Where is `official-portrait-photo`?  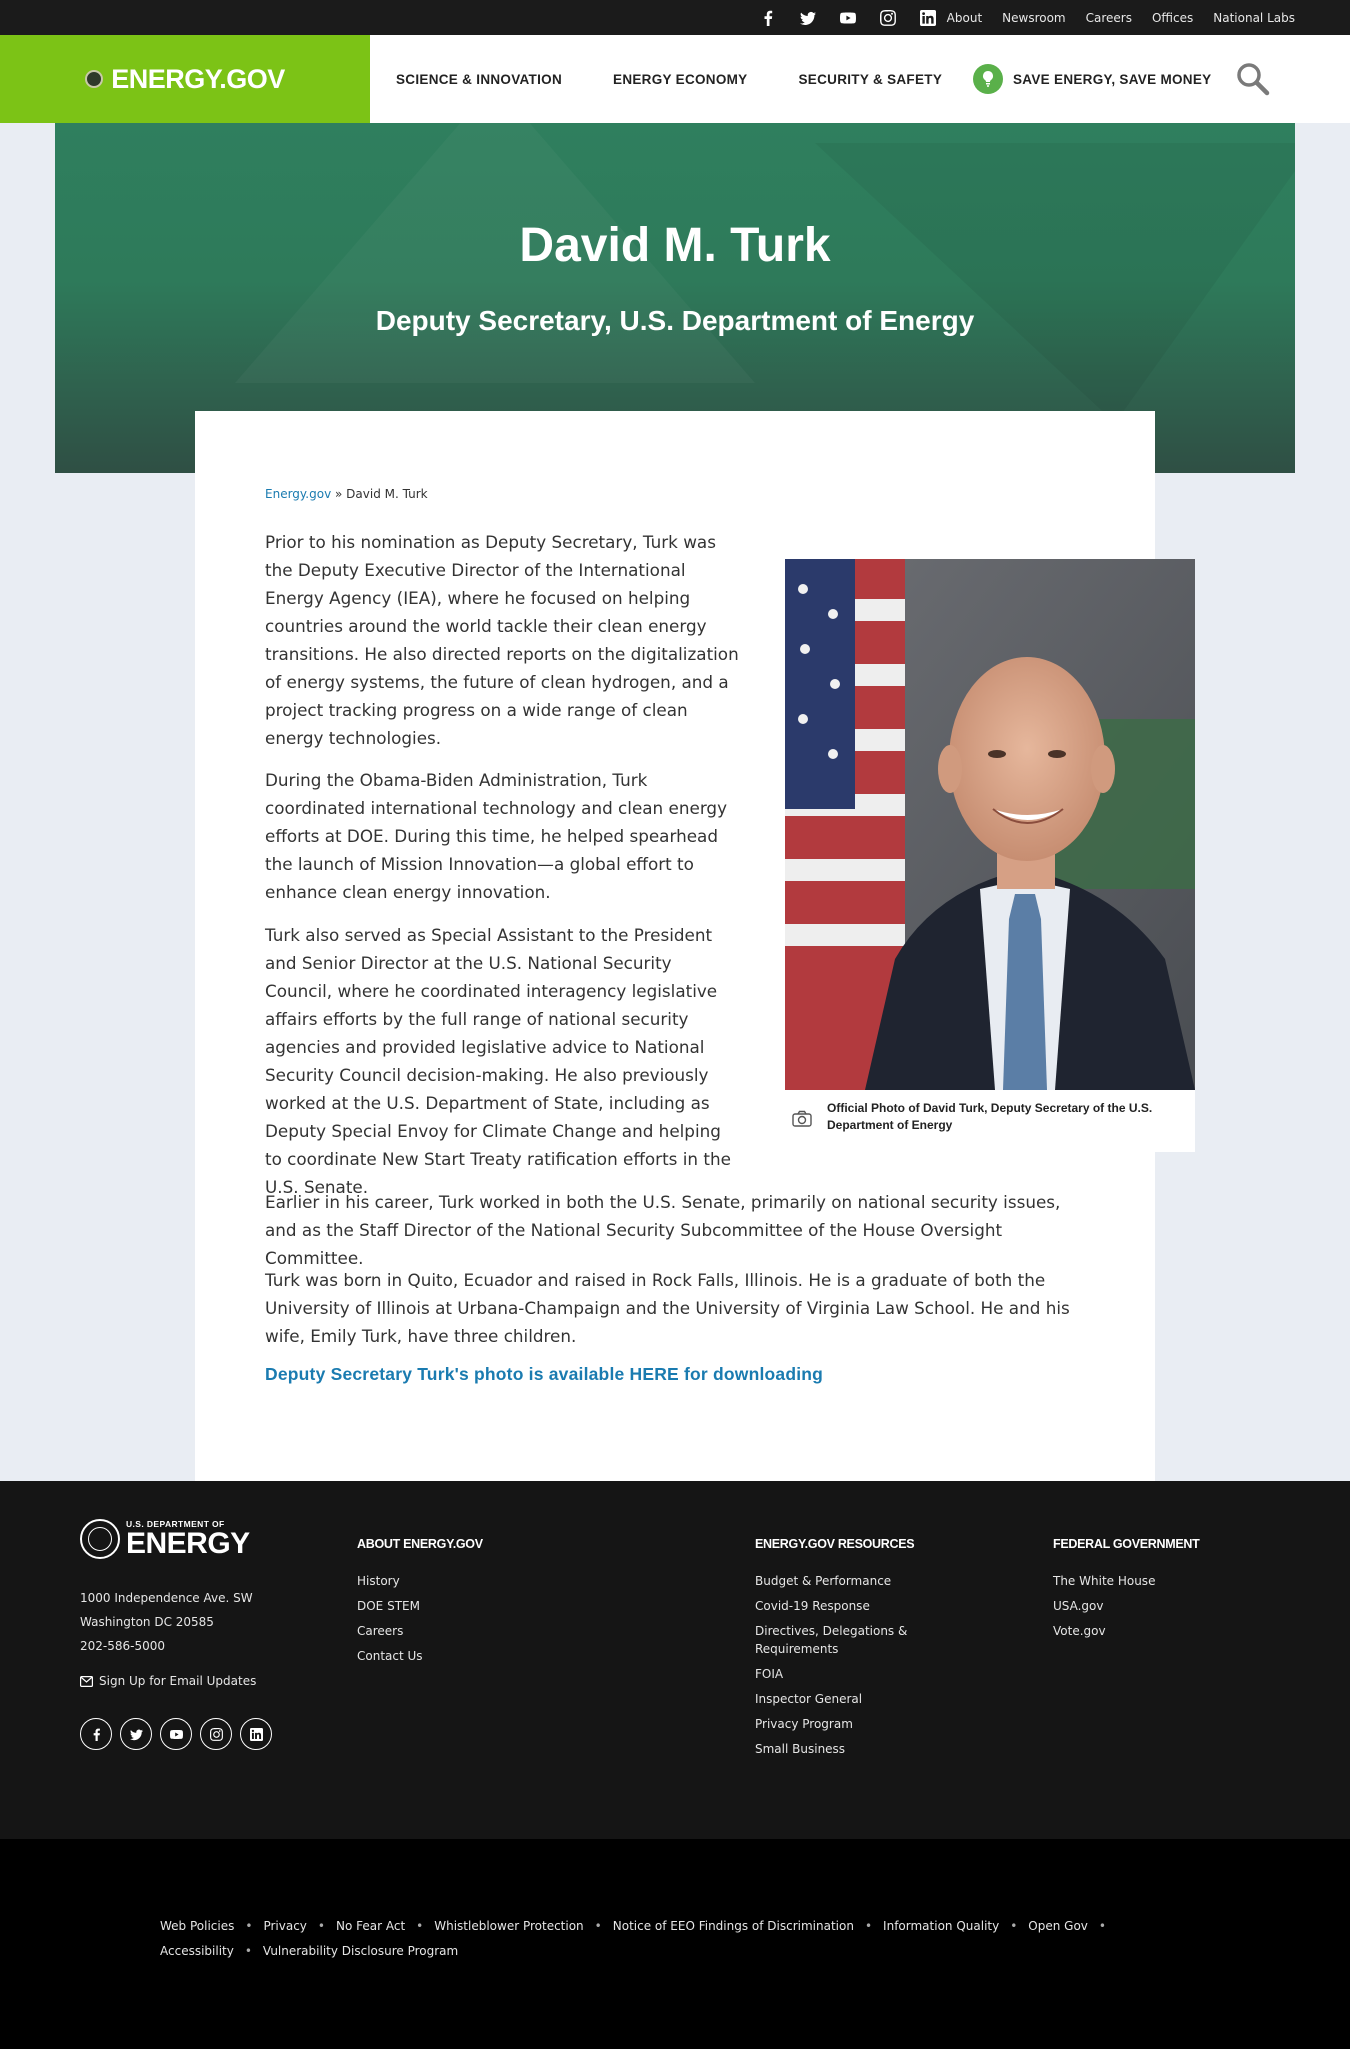
official-portrait-photo is located at coordinates (990, 824).